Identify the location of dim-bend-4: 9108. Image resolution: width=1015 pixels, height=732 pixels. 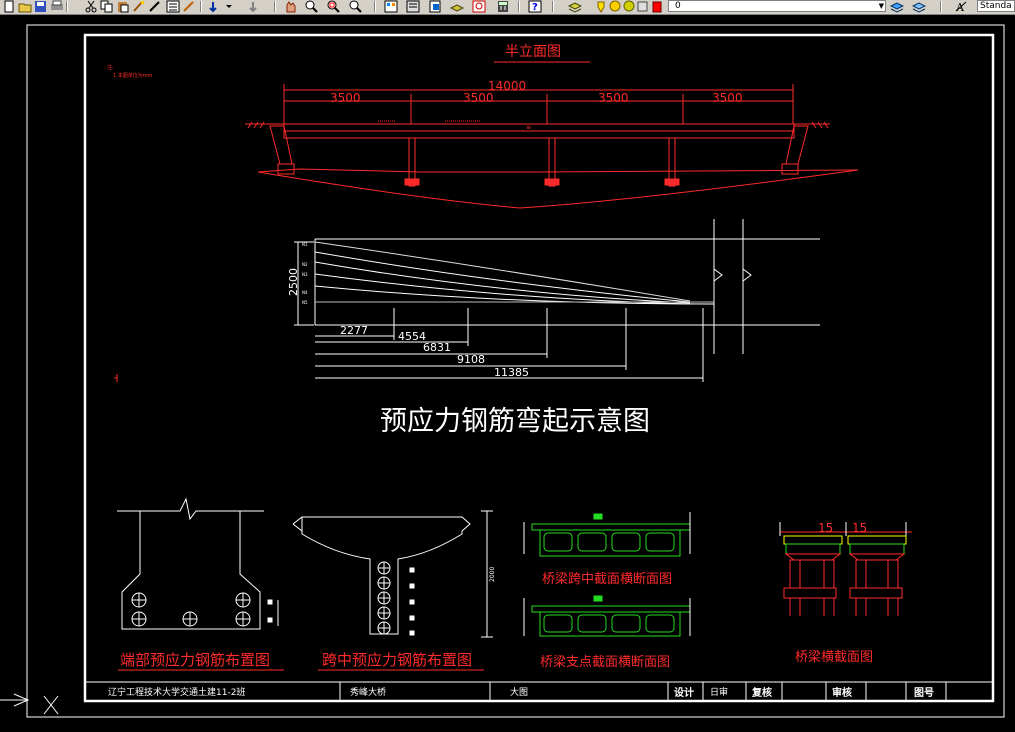
(471, 359).